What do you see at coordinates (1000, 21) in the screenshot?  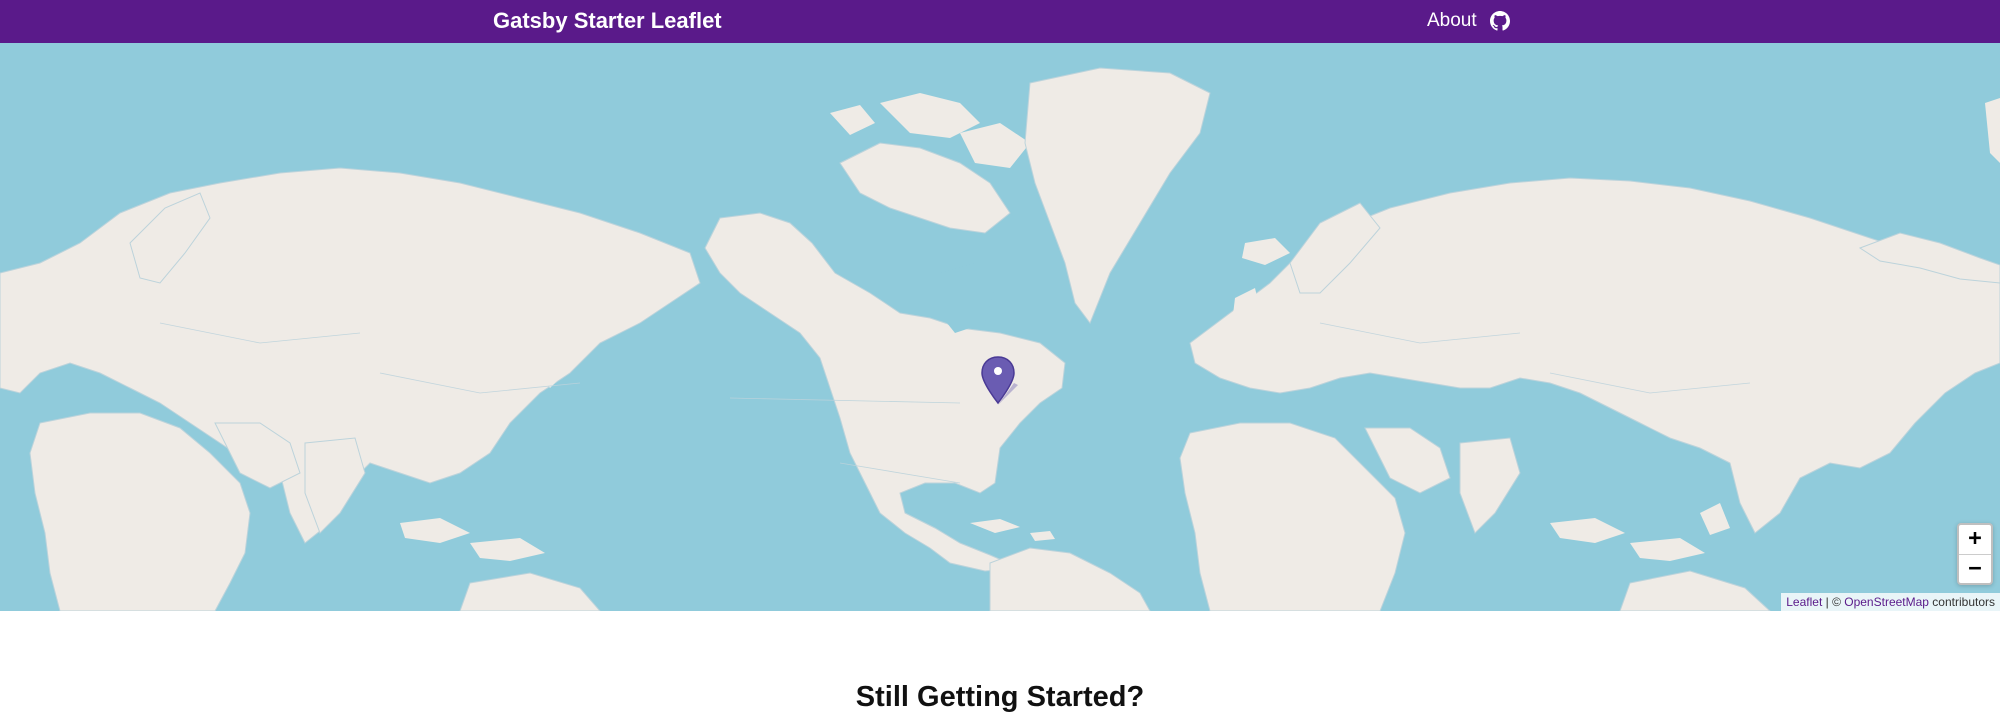 I see `site-header: Gatsby Starter Leaflet About` at bounding box center [1000, 21].